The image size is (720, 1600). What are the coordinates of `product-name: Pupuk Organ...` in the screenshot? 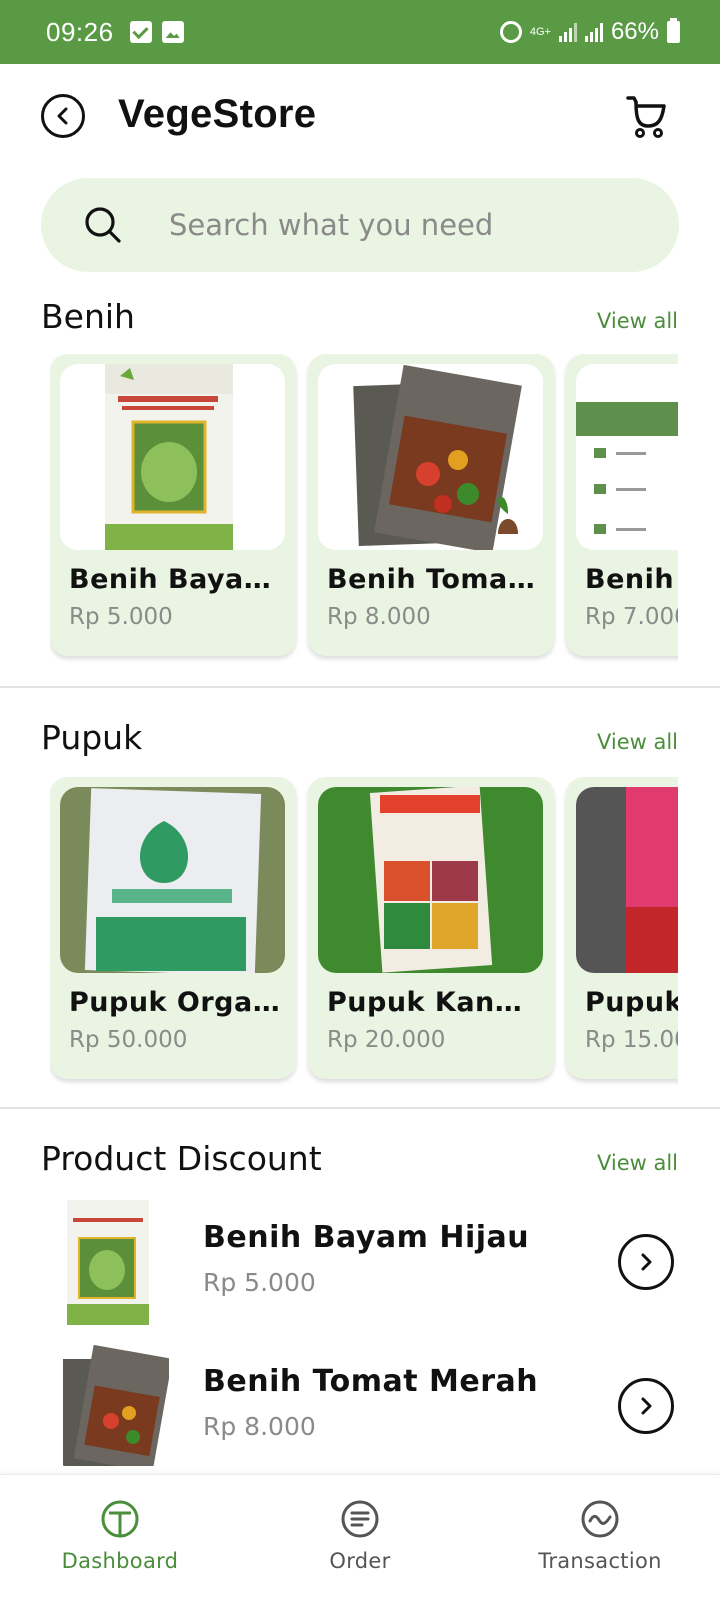 It's located at (175, 1002).